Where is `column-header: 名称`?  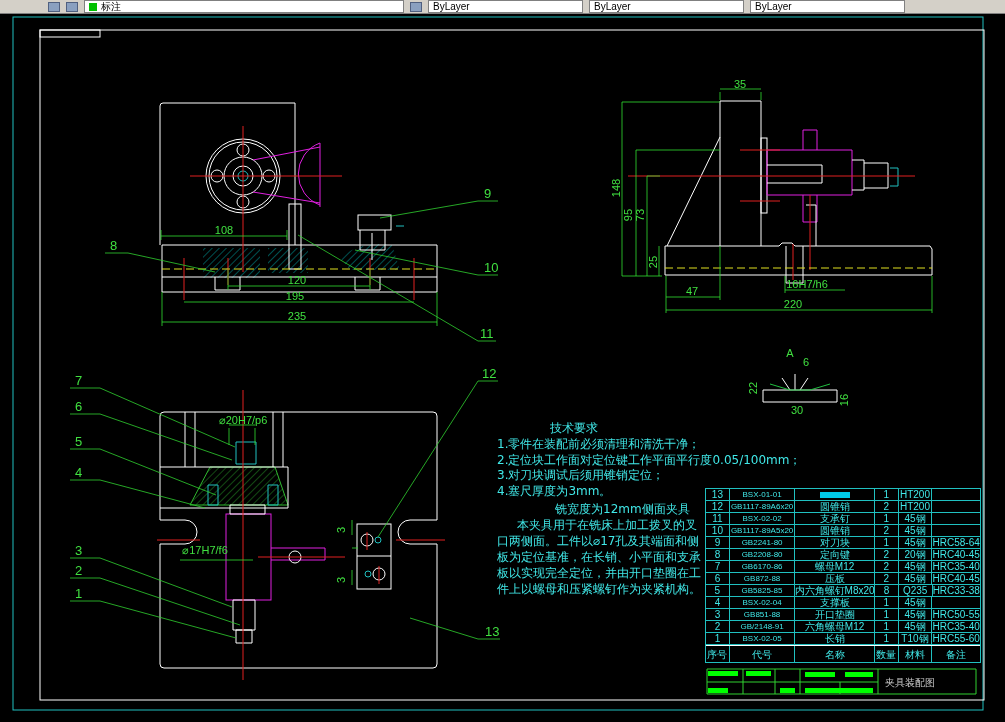
column-header: 名称 is located at coordinates (835, 654).